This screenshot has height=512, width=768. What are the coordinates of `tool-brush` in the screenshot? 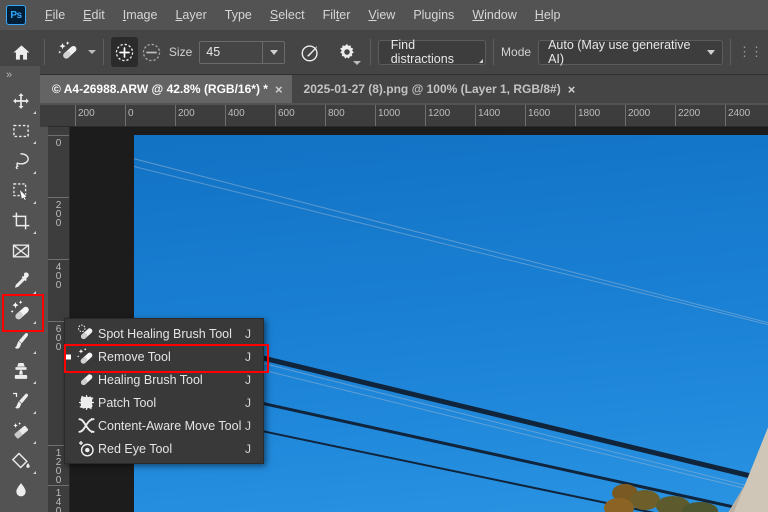 It's located at (21, 341).